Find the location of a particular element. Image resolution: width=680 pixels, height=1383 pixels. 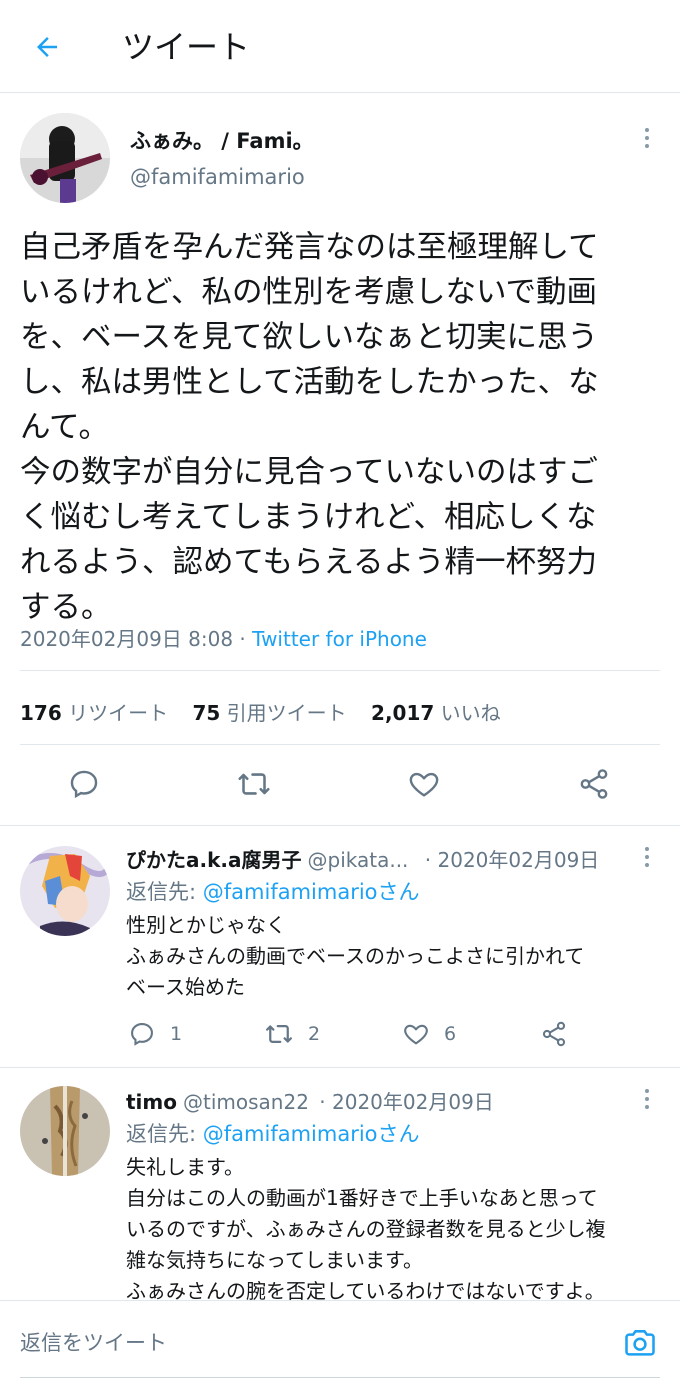

reply-text: 性別とかじゃなく ふぁみさんの動画でベースのかっこよさに引かれて ベース始めた is located at coordinates (386, 956).